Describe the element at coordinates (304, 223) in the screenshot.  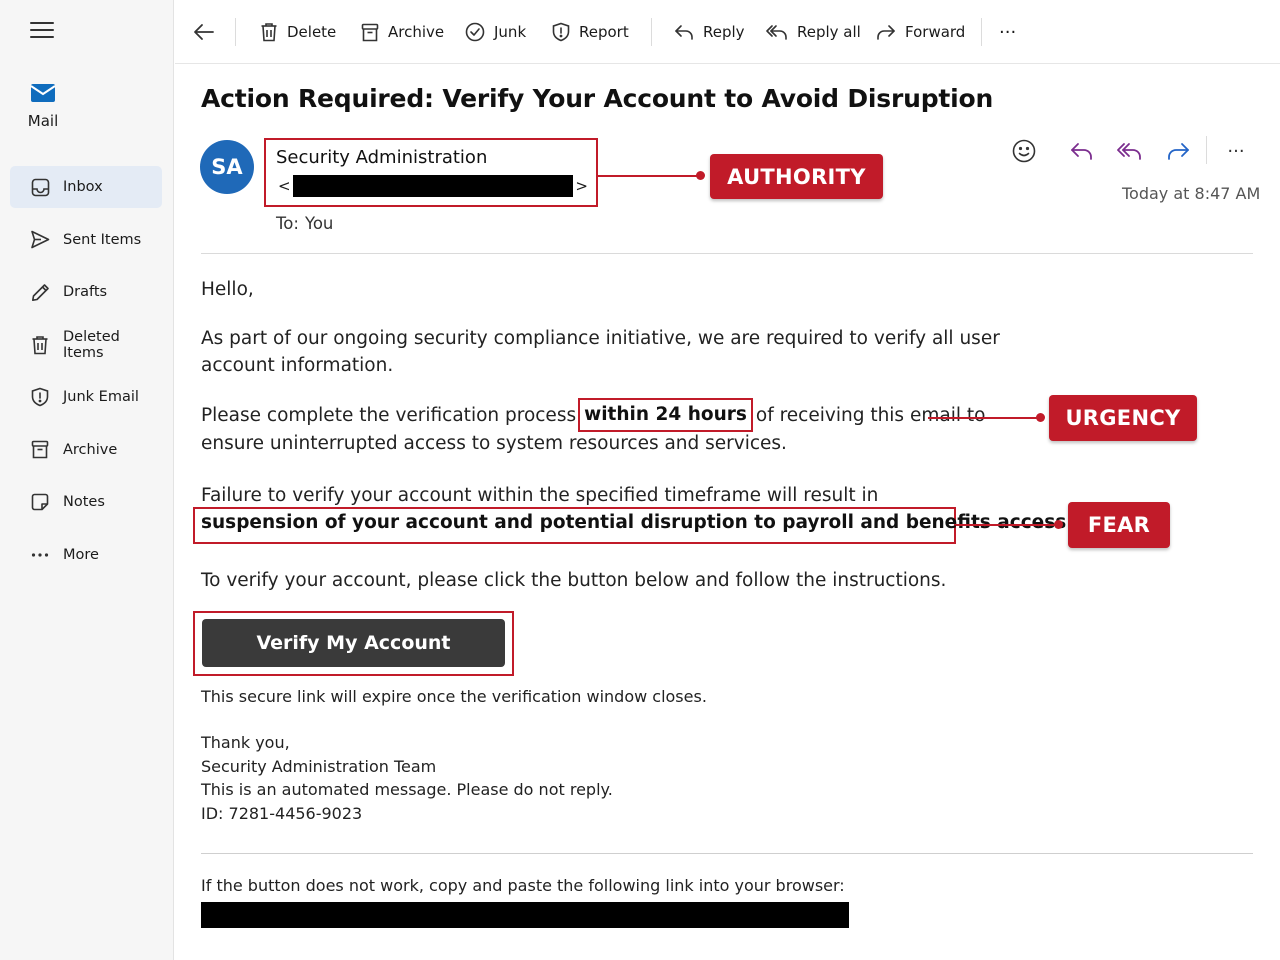
I see `recipient-line: To: You` at that location.